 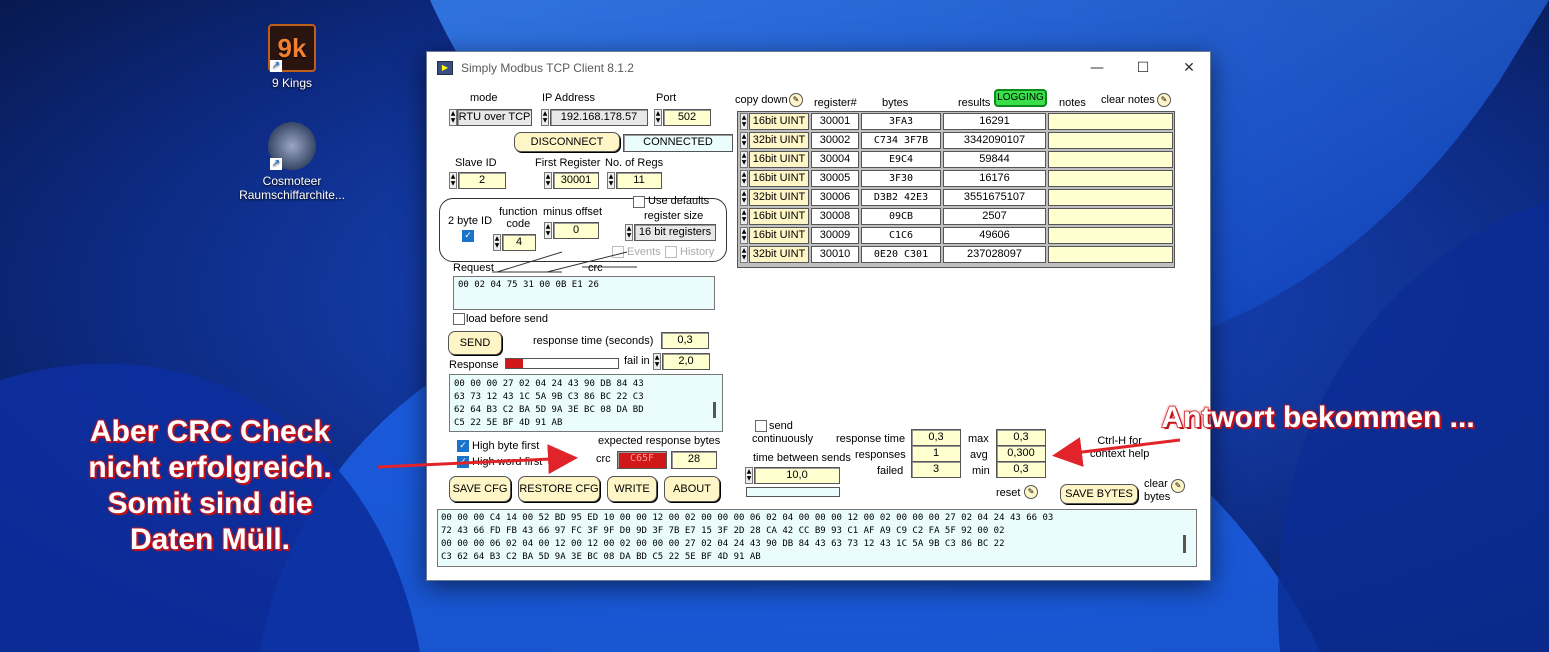 What do you see at coordinates (779, 456) in the screenshot?
I see `annotation-arrows` at bounding box center [779, 456].